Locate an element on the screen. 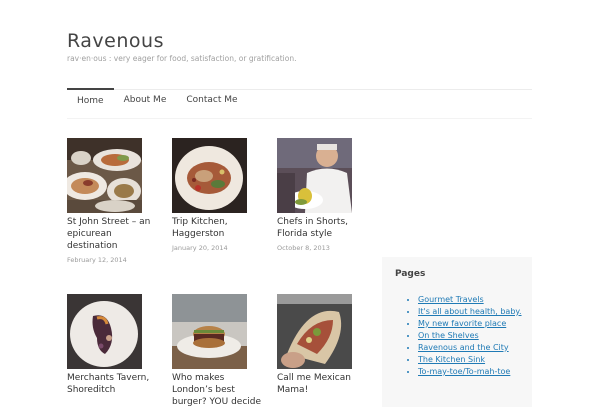 Image resolution: width=600 pixels, height=408 pixels. post-title: Chefs in Shorts, Florida style is located at coordinates (322, 228).